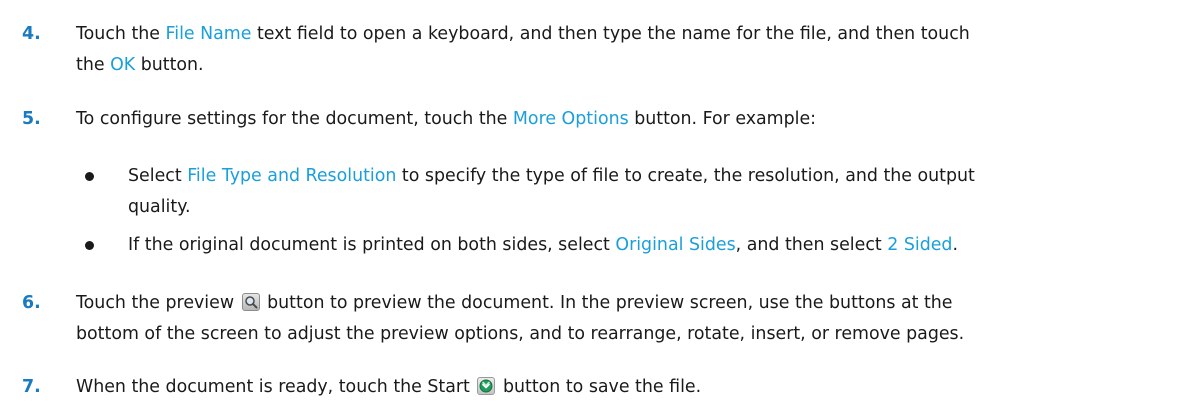 This screenshot has height=411, width=1199. Describe the element at coordinates (675, 245) in the screenshot. I see `ui-element-original-sides: Original Sides` at that location.